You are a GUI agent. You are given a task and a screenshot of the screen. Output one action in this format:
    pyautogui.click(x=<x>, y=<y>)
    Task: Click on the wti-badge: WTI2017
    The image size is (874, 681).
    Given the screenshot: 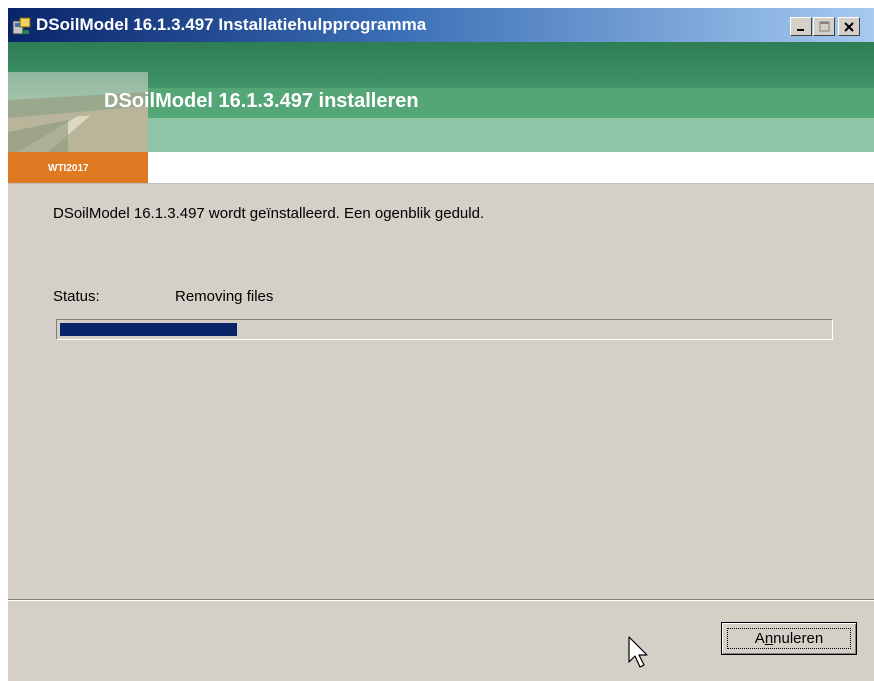 What is the action you would take?
    pyautogui.click(x=78, y=168)
    